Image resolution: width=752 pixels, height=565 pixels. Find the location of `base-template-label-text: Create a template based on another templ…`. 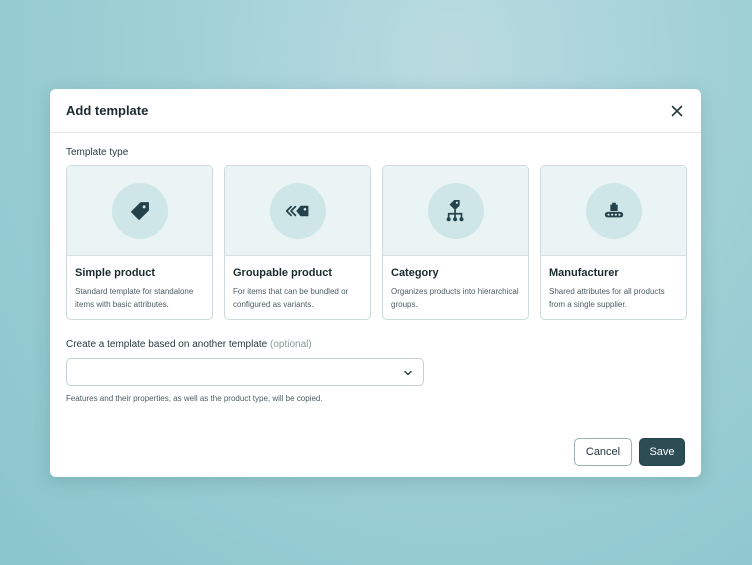

base-template-label-text: Create a template based on another templ… is located at coordinates (167, 344).